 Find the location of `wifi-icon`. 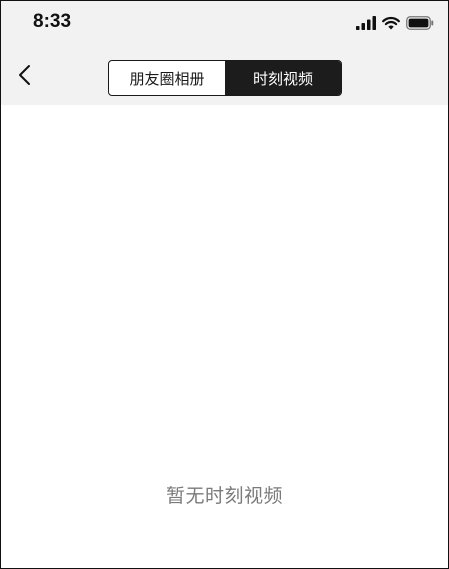

wifi-icon is located at coordinates (391, 24).